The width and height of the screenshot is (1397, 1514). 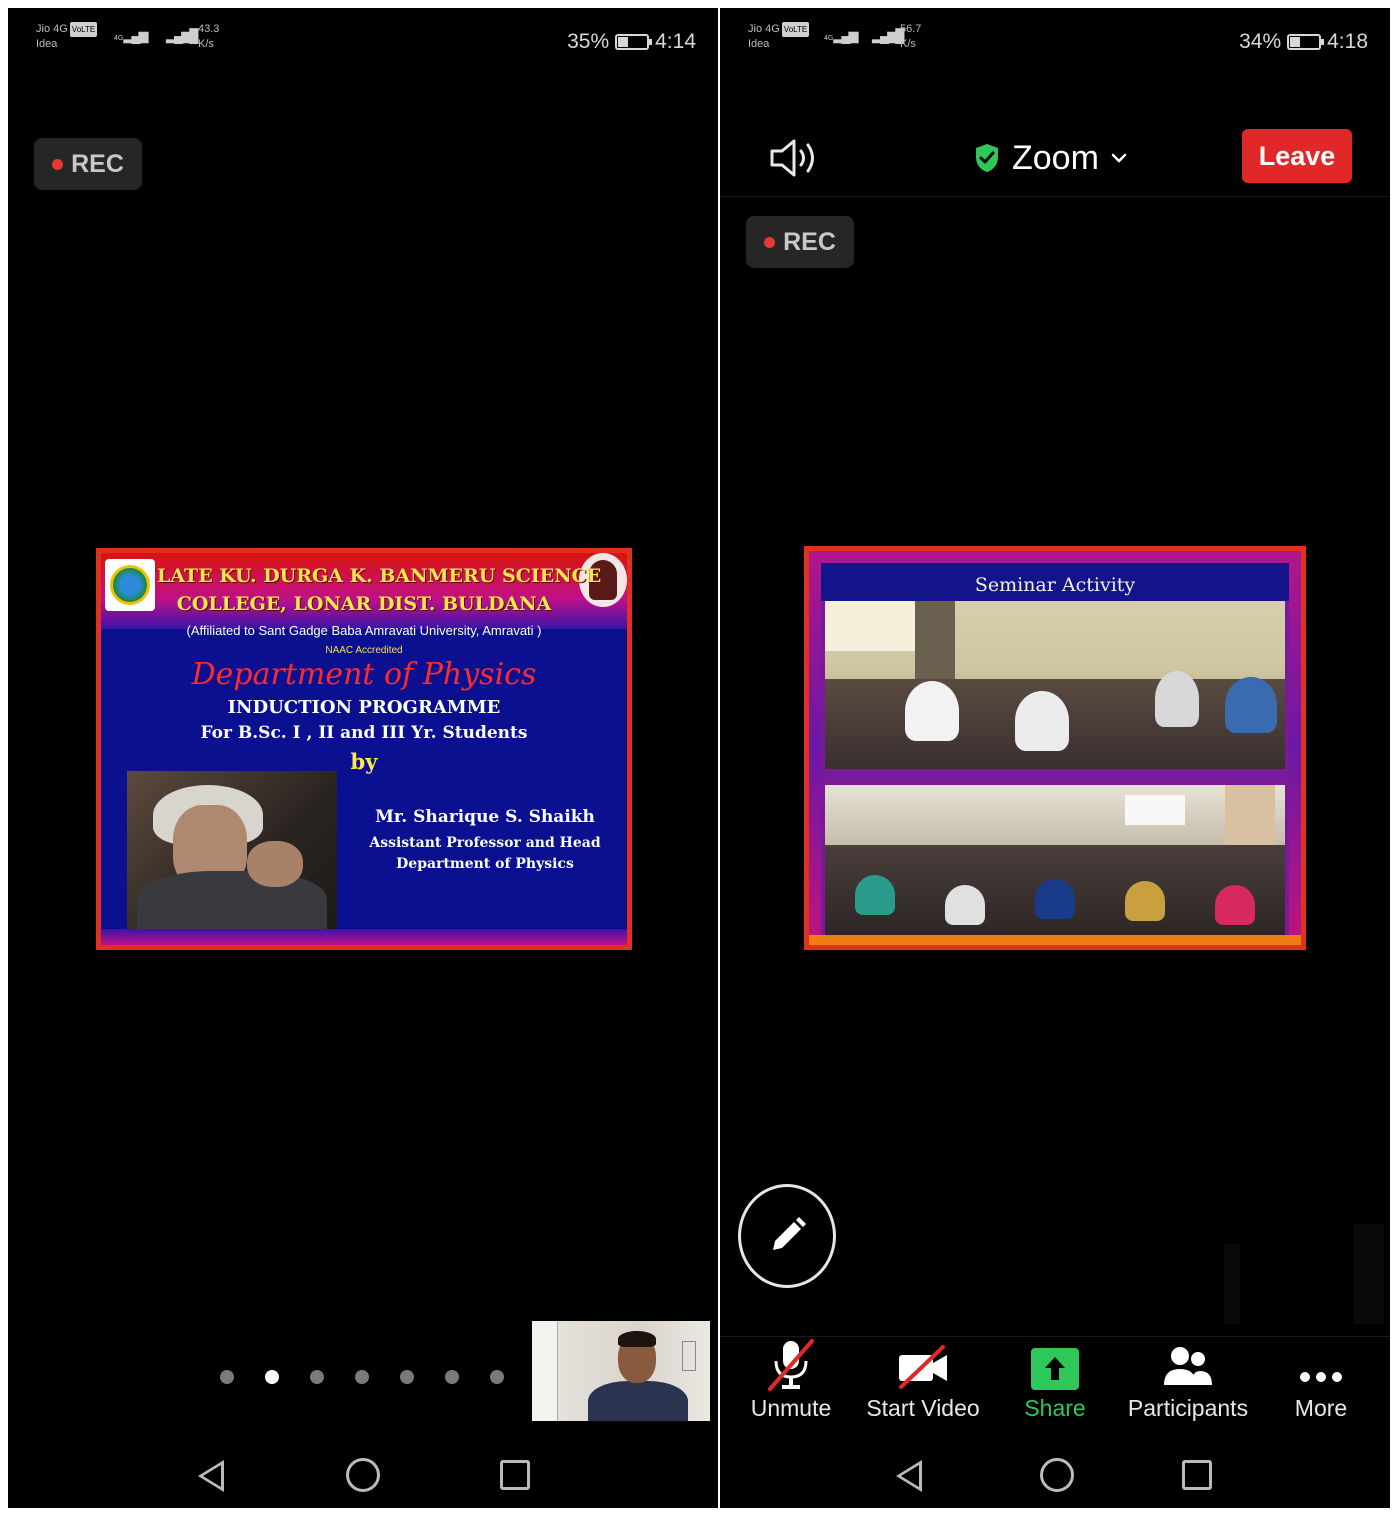 I want to click on battery-percent: 34%, so click(x=1260, y=41).